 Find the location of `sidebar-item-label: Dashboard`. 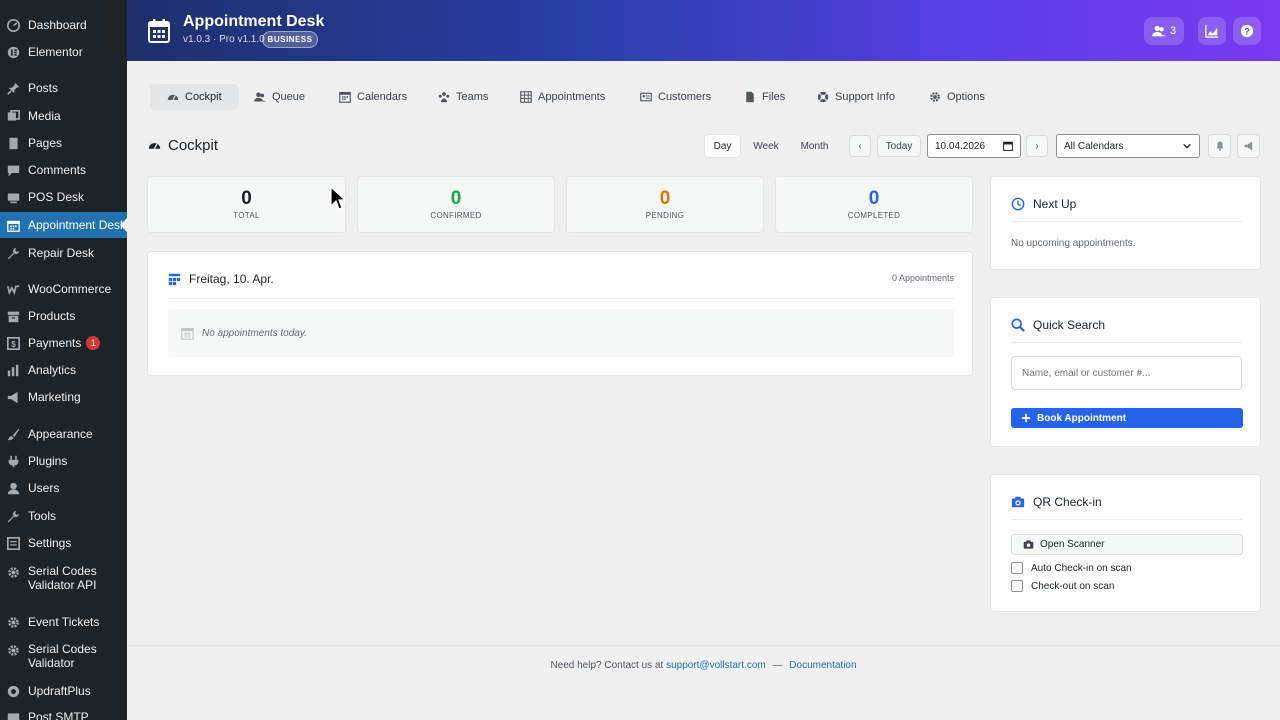

sidebar-item-label: Dashboard is located at coordinates (57, 25).